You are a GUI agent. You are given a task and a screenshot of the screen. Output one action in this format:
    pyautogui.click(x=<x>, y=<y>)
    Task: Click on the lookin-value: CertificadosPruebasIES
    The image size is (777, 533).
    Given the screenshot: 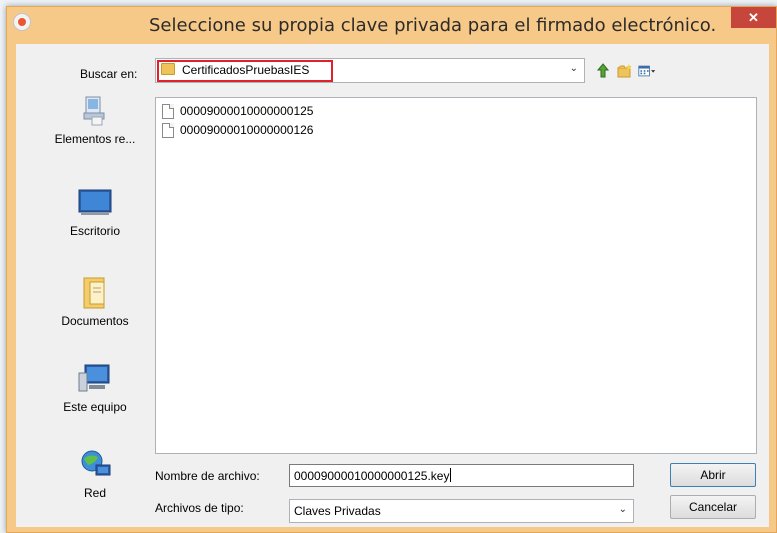 What is the action you would take?
    pyautogui.click(x=246, y=70)
    